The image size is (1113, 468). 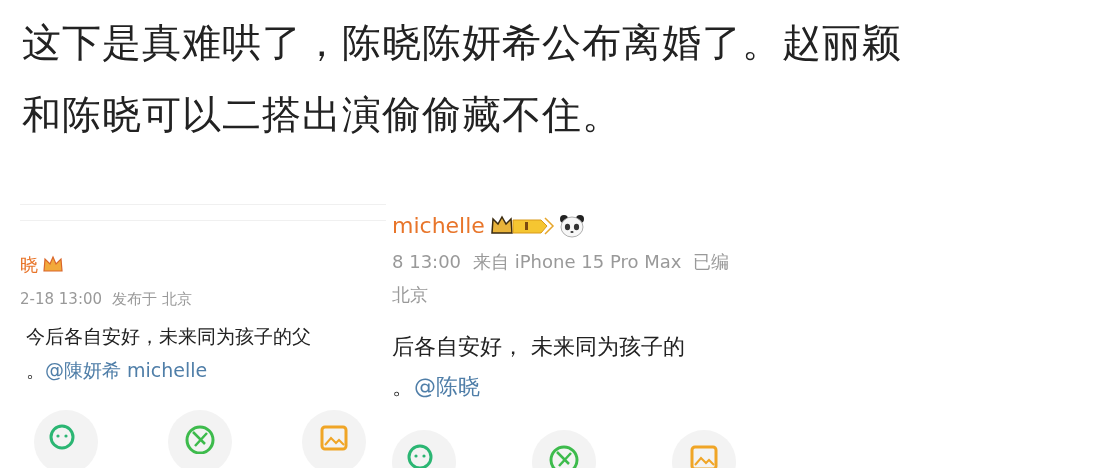 What do you see at coordinates (66, 439) in the screenshot?
I see `chat-share-button` at bounding box center [66, 439].